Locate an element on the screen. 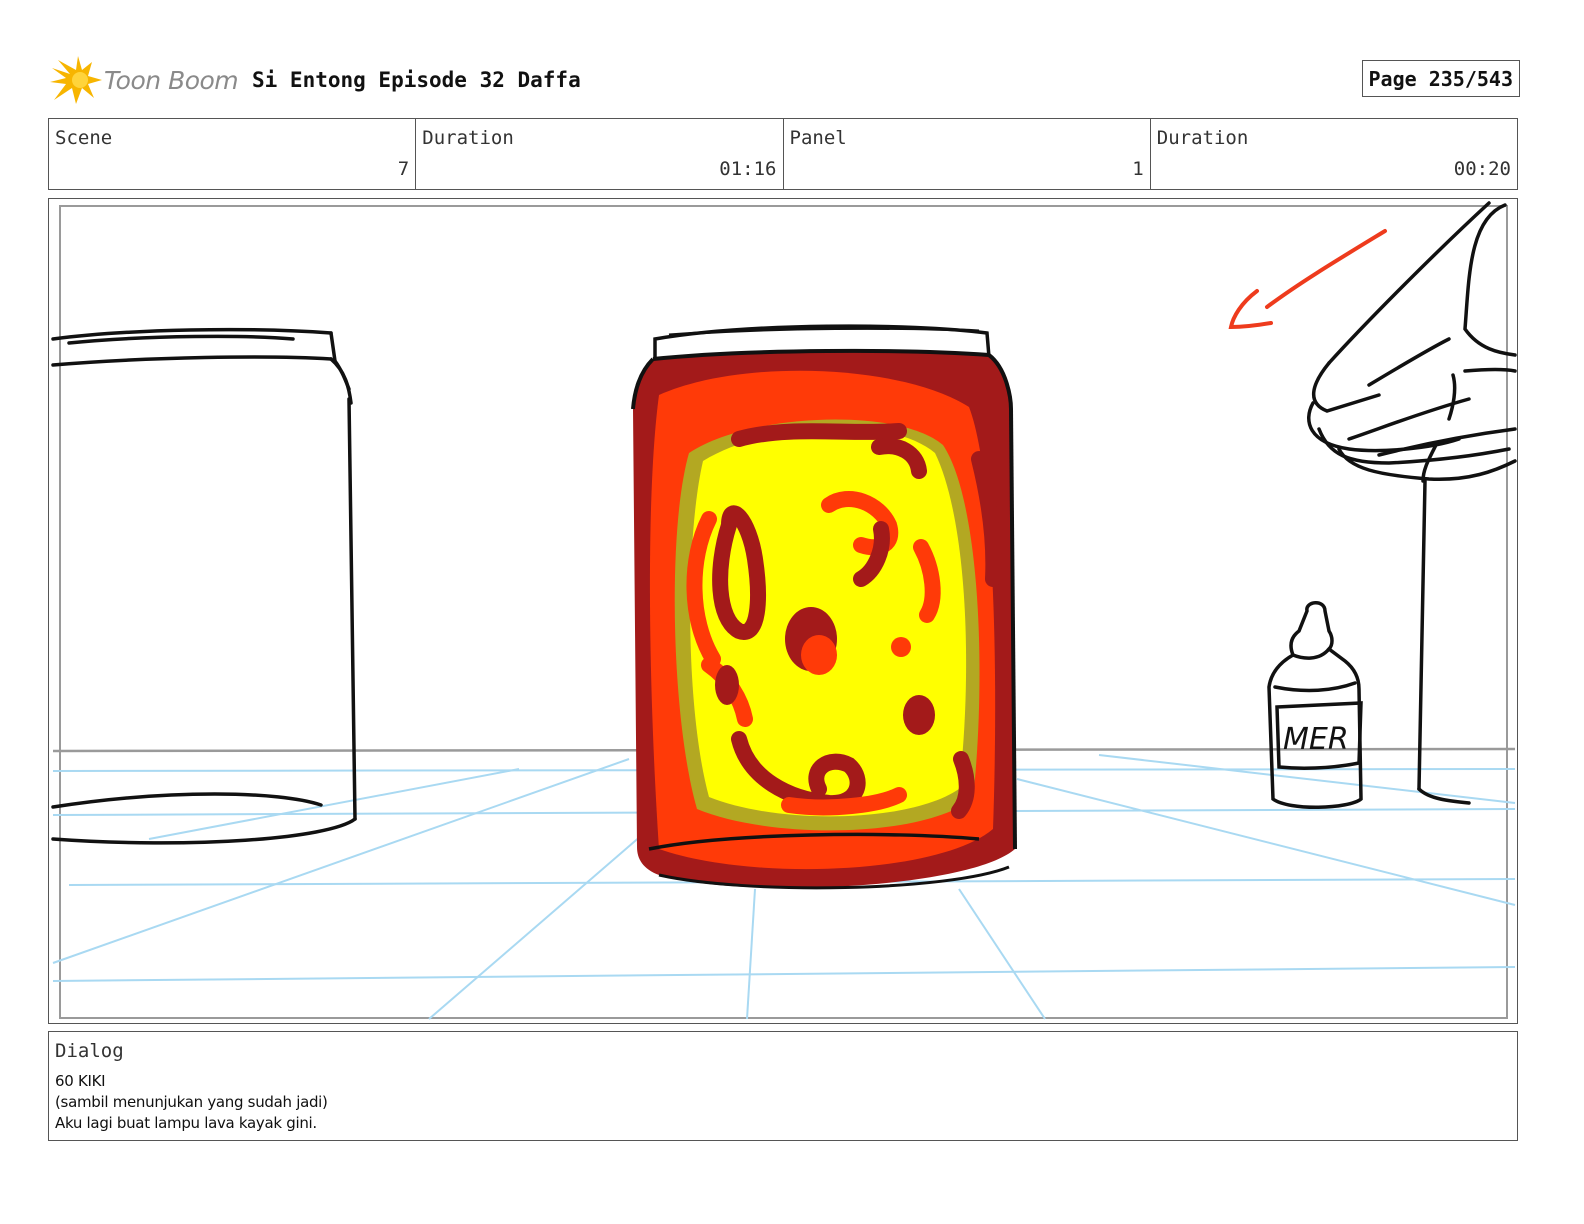  dialog-line: Aku lagi buat lampu lava kayak gini. is located at coordinates (186, 1123).